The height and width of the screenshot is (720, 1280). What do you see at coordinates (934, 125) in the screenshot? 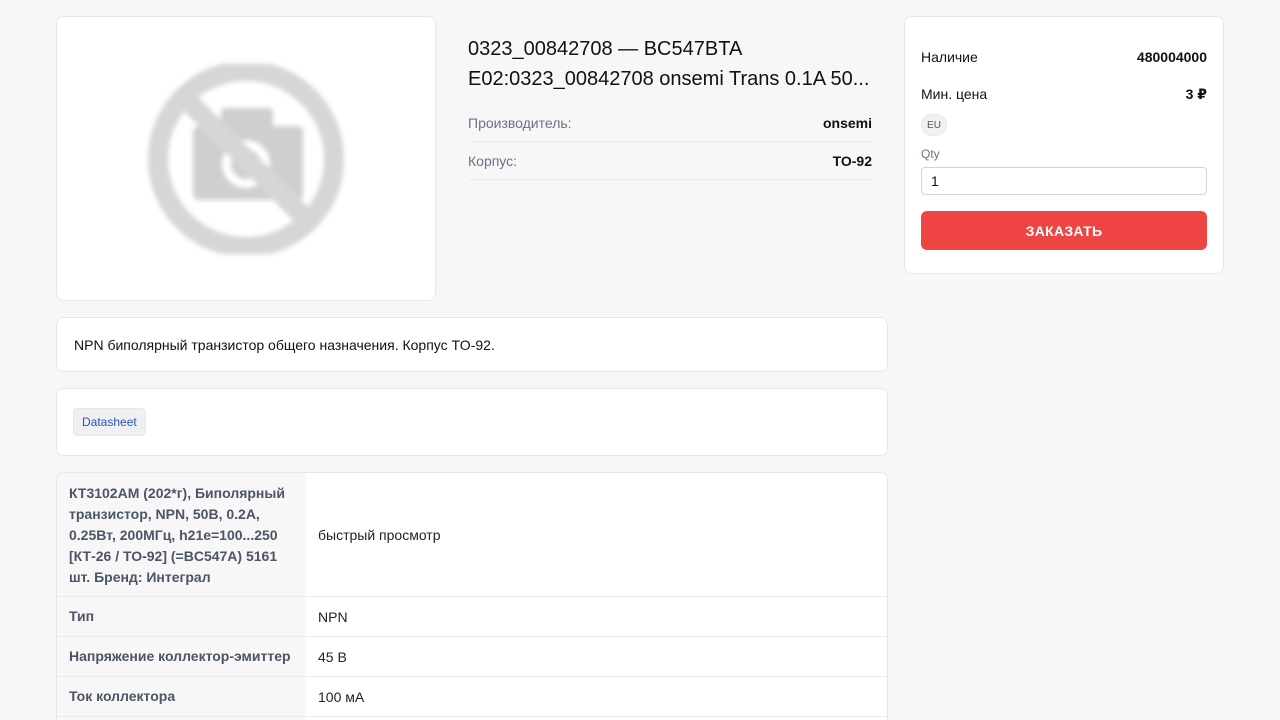
I see `region-badge: EU` at bounding box center [934, 125].